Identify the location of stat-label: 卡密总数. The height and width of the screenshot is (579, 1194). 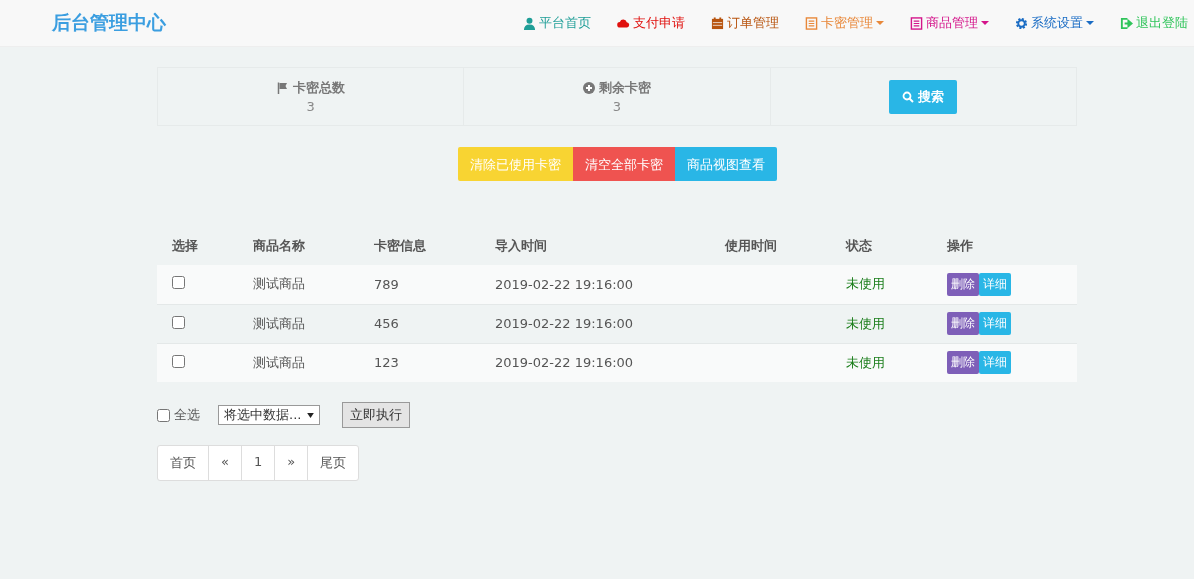
(318, 88).